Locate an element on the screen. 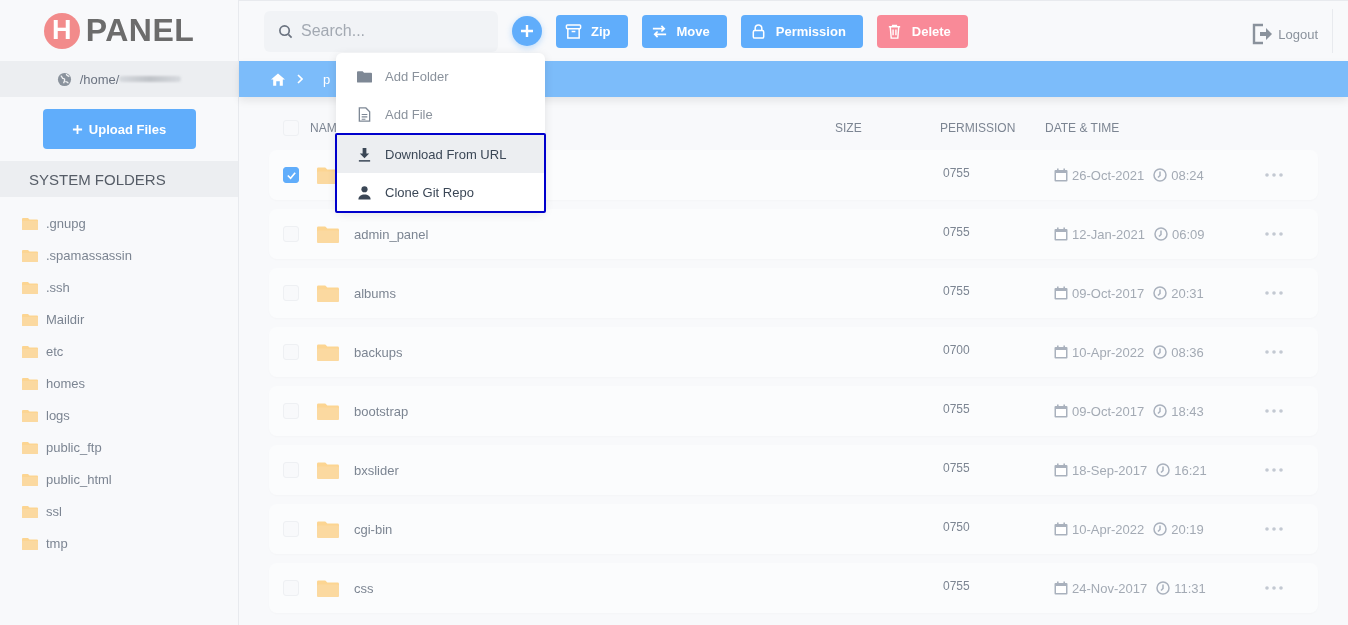 The width and height of the screenshot is (1348, 625). file-name: bxslider is located at coordinates (376, 470).